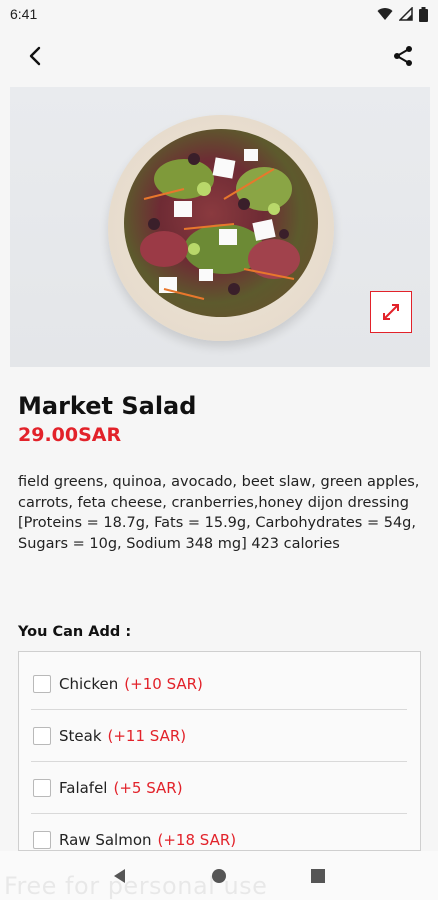 This screenshot has height=900, width=438. I want to click on battery-icon, so click(423, 14).